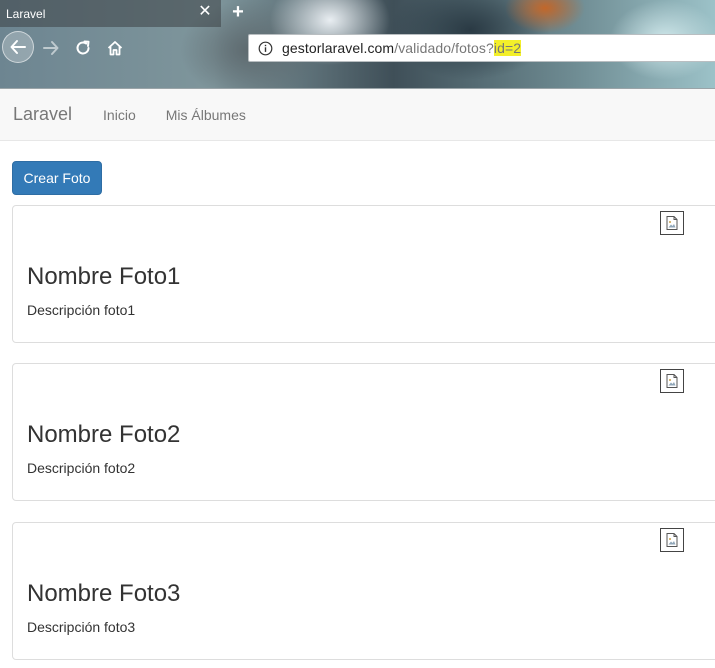 This screenshot has width=715, height=668. I want to click on home-button, so click(115, 48).